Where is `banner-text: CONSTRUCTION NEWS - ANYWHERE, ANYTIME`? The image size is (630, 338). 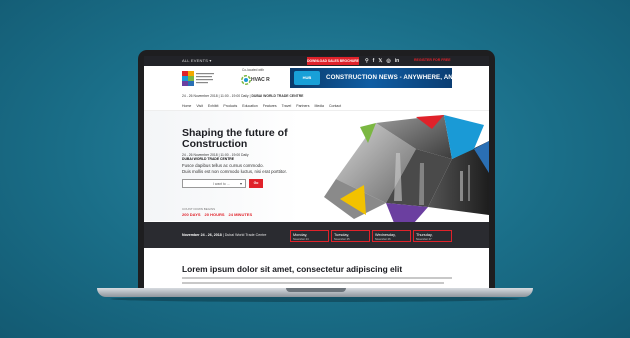
banner-text: CONSTRUCTION NEWS - ANYWHERE, ANYTIME is located at coordinates (399, 77).